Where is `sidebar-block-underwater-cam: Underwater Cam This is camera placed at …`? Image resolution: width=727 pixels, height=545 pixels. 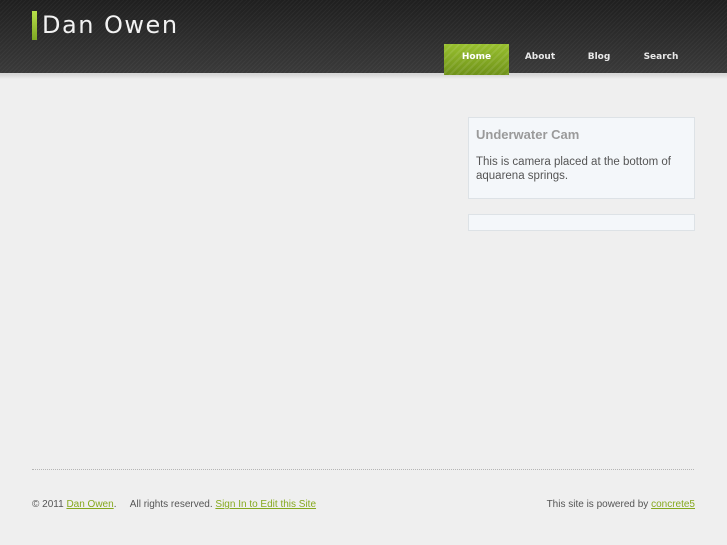
sidebar-block-underwater-cam: Underwater Cam This is camera placed at … is located at coordinates (581, 158).